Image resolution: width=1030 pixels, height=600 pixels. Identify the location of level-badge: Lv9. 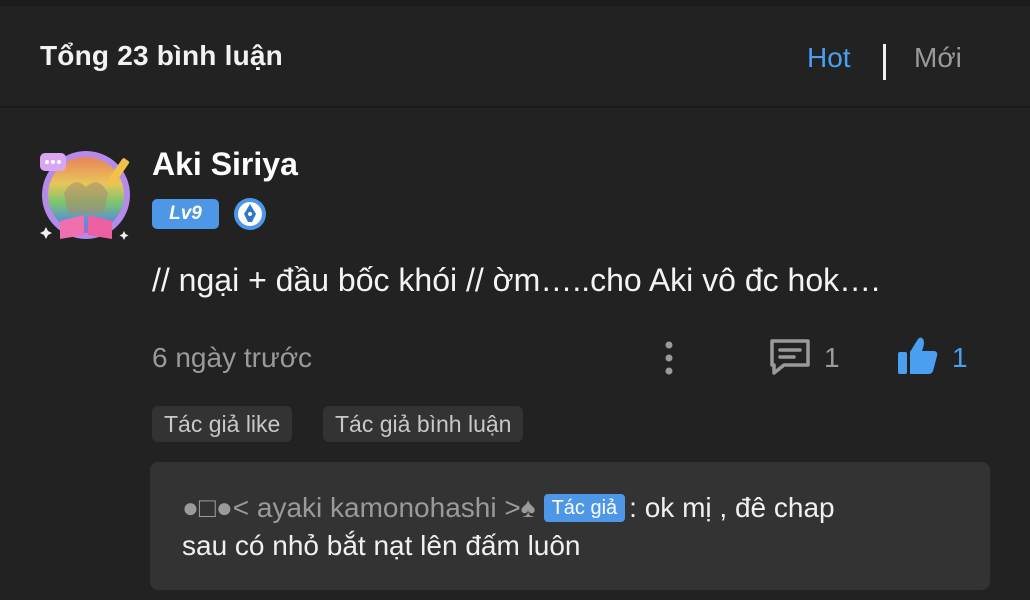
(185, 214).